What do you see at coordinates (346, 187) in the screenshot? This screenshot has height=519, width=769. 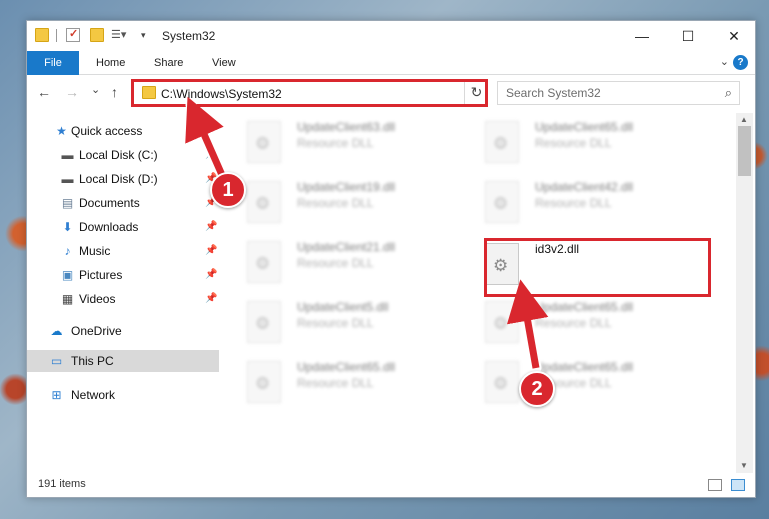 I see `file-name: UpdateClient19.dll` at bounding box center [346, 187].